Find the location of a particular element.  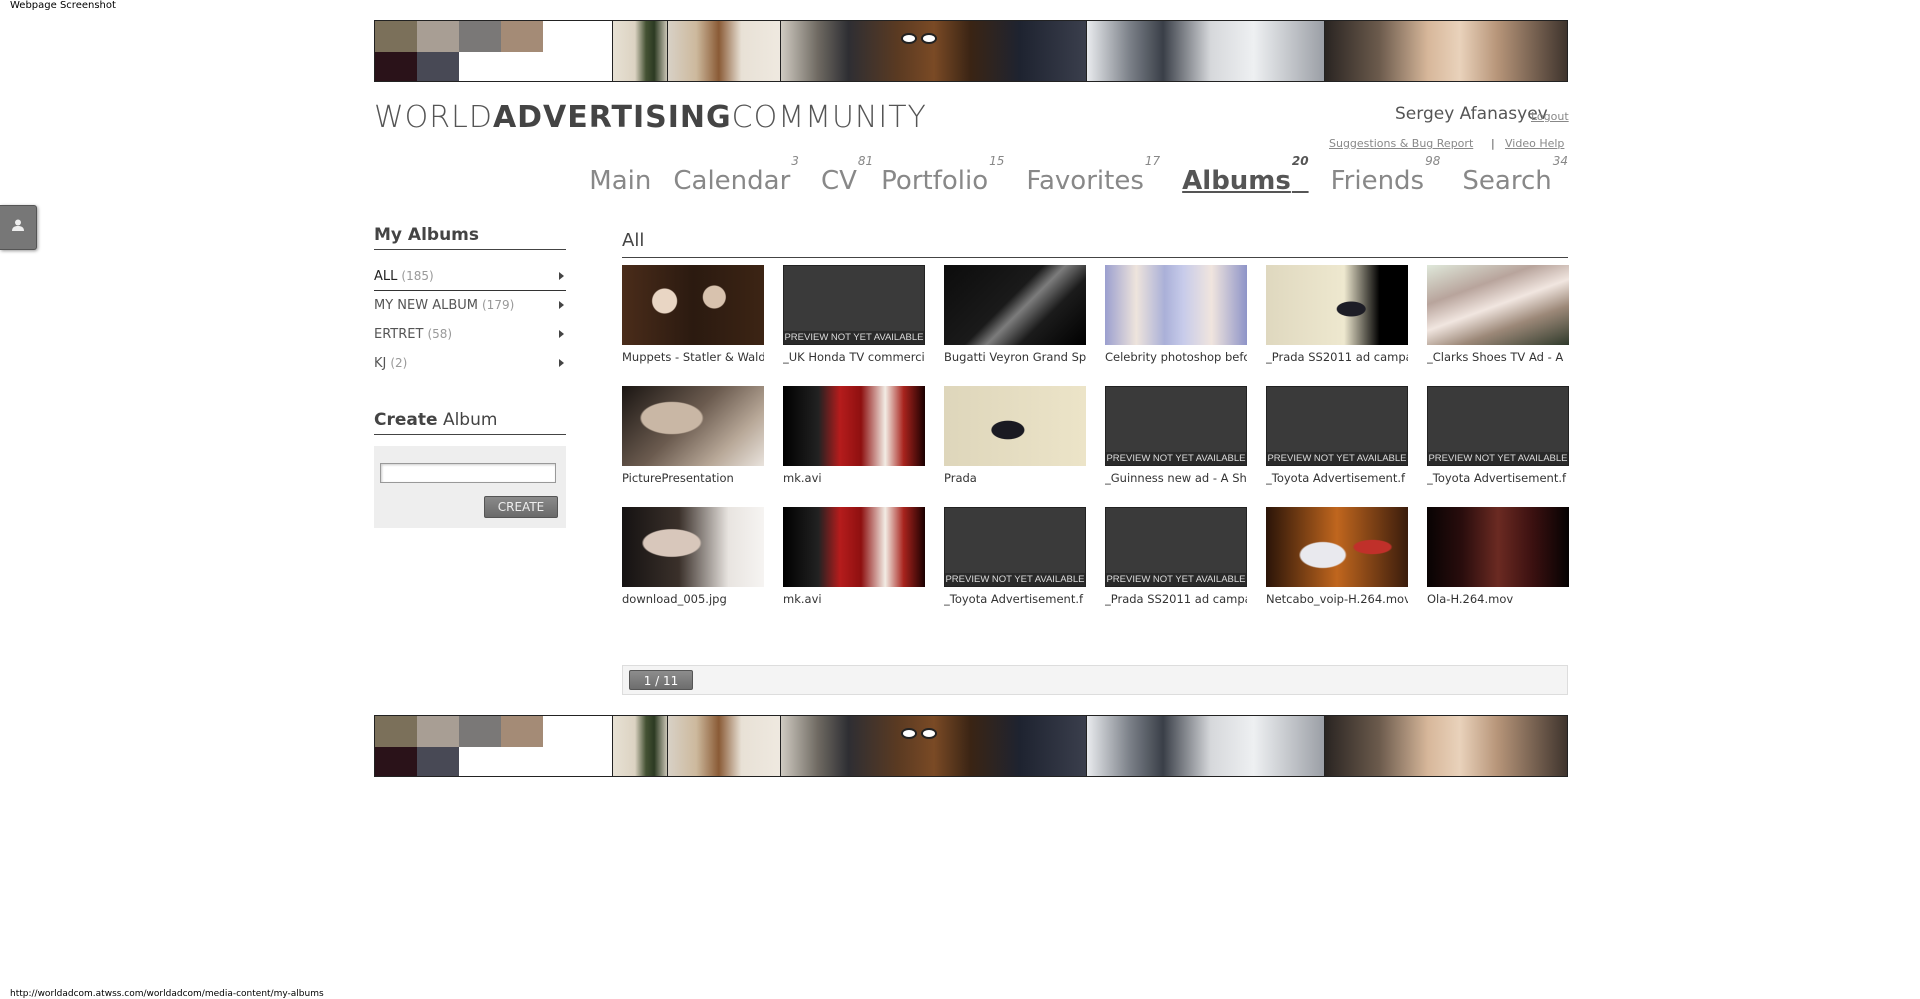

album-item-ertret: ERTRET (58) is located at coordinates (470, 334).